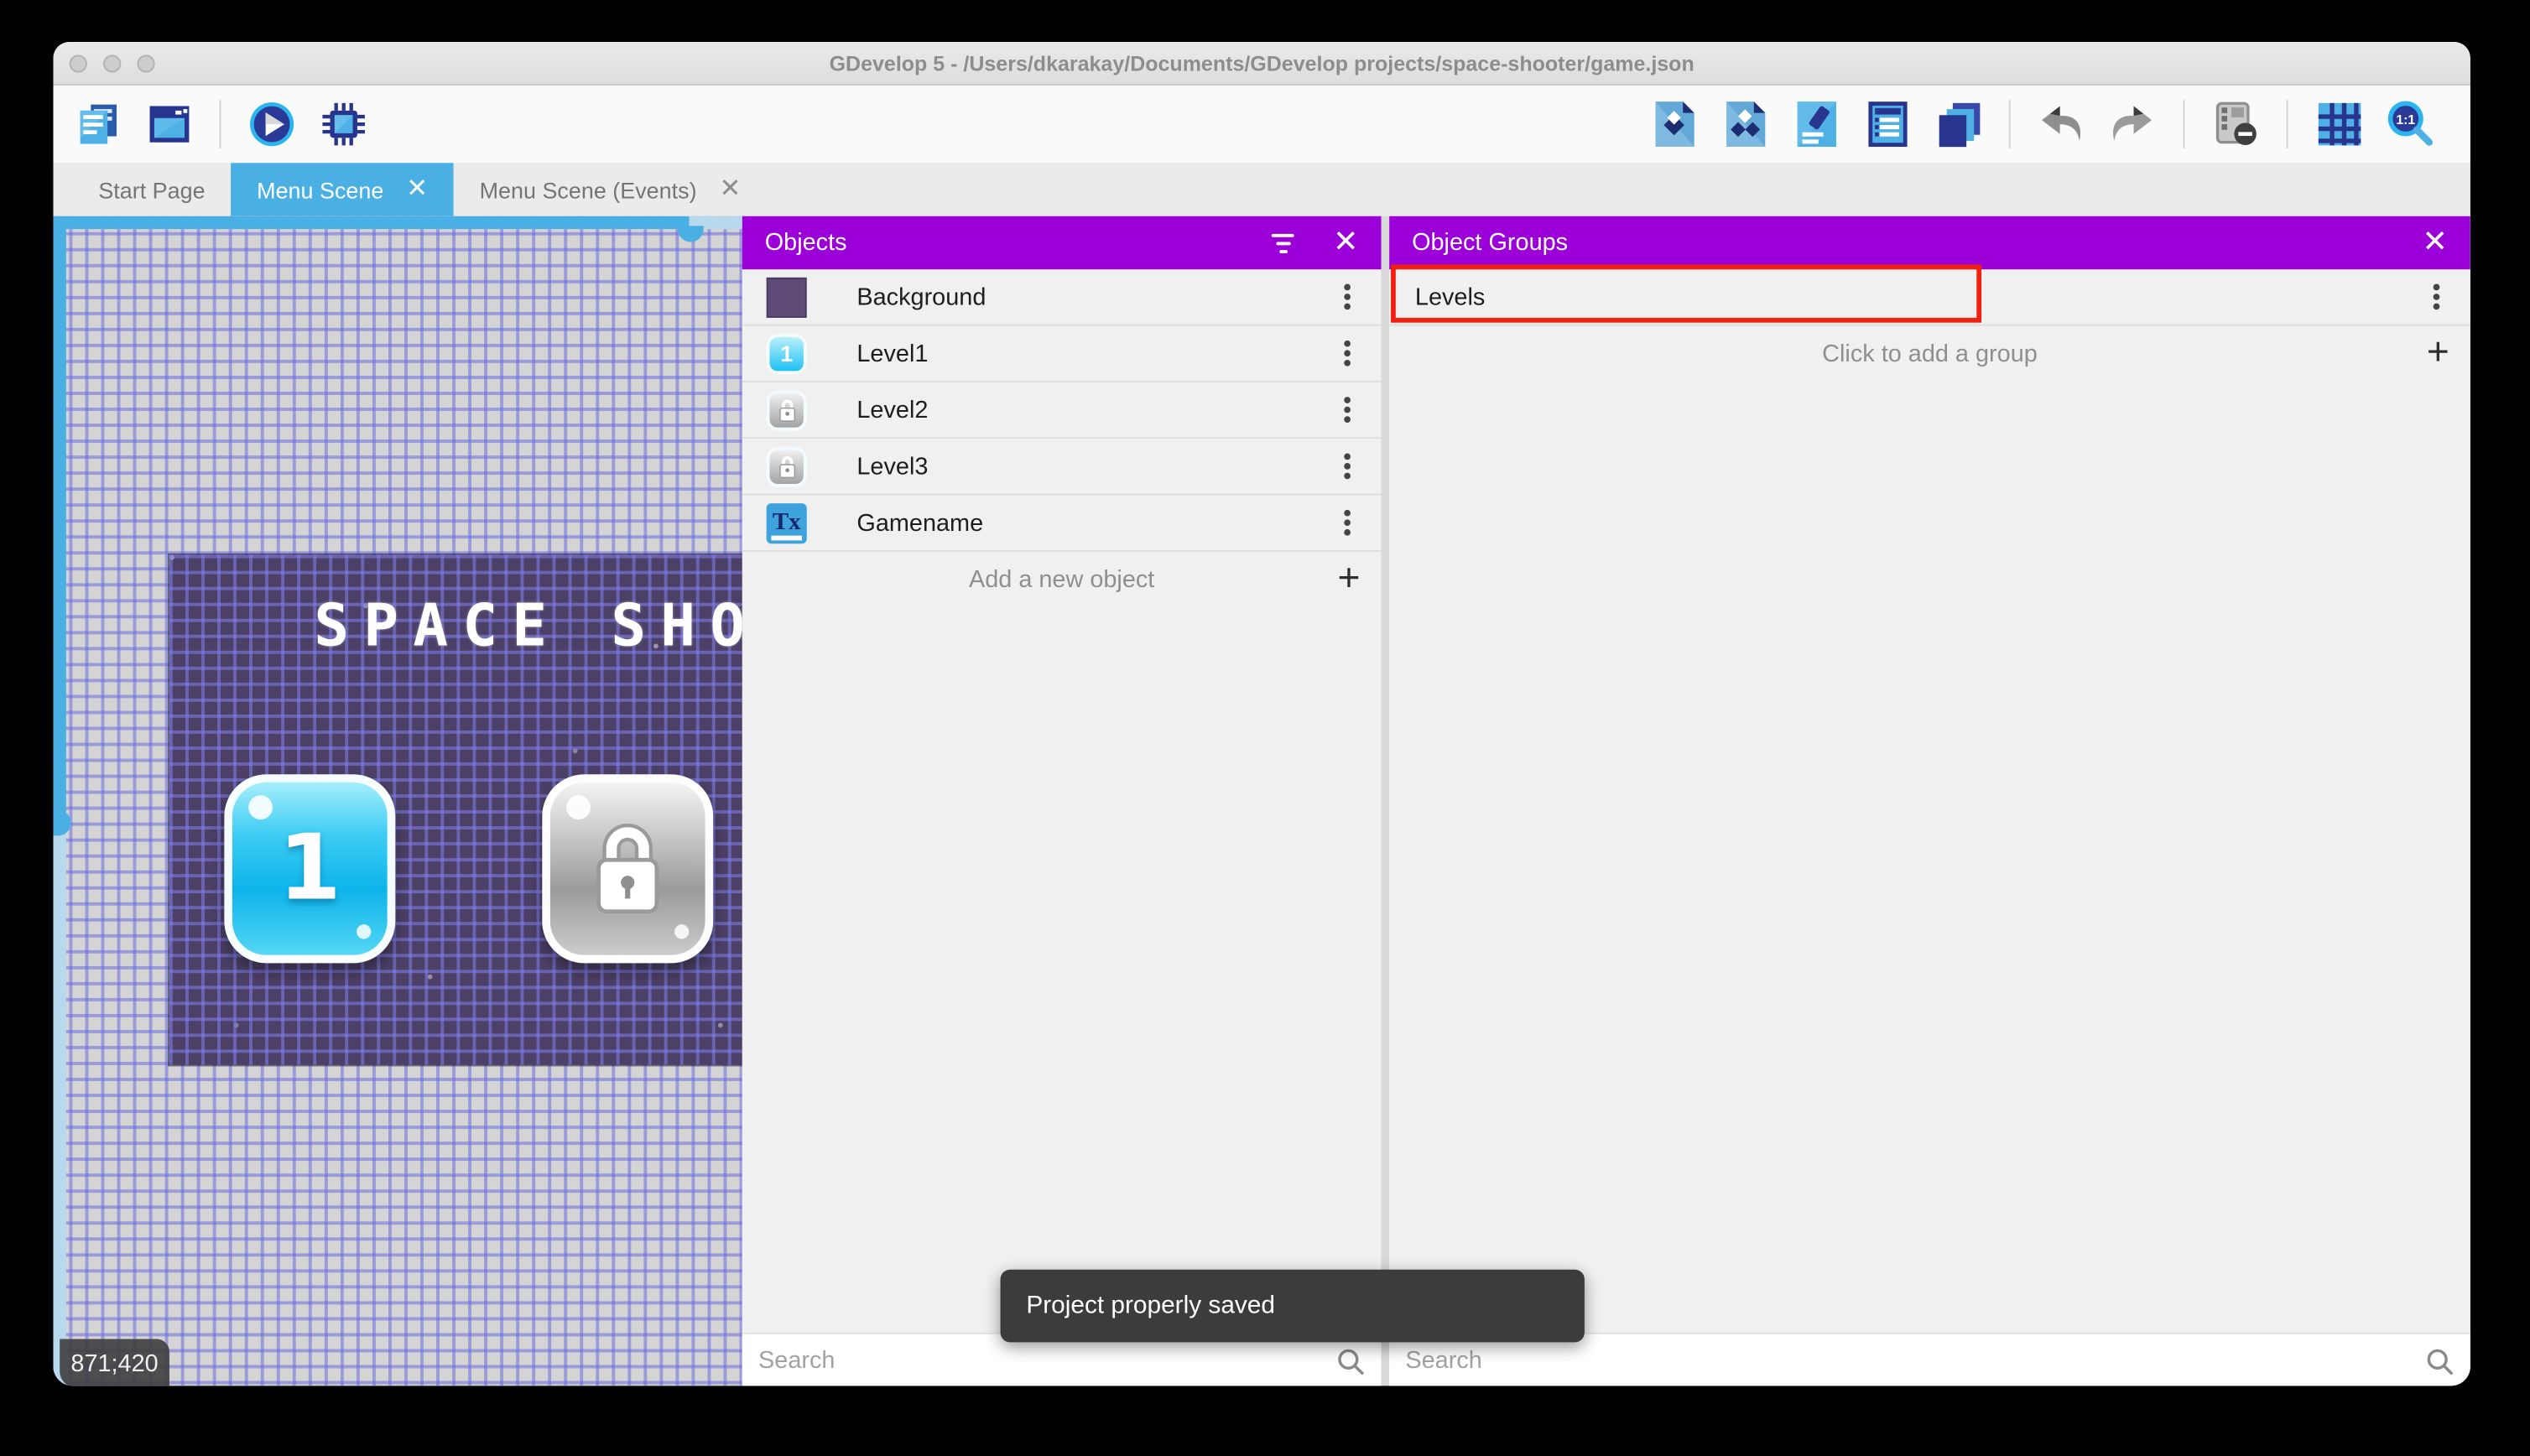 Image resolution: width=2530 pixels, height=1456 pixels. Describe the element at coordinates (98, 124) in the screenshot. I see `project-manager-icon` at that location.